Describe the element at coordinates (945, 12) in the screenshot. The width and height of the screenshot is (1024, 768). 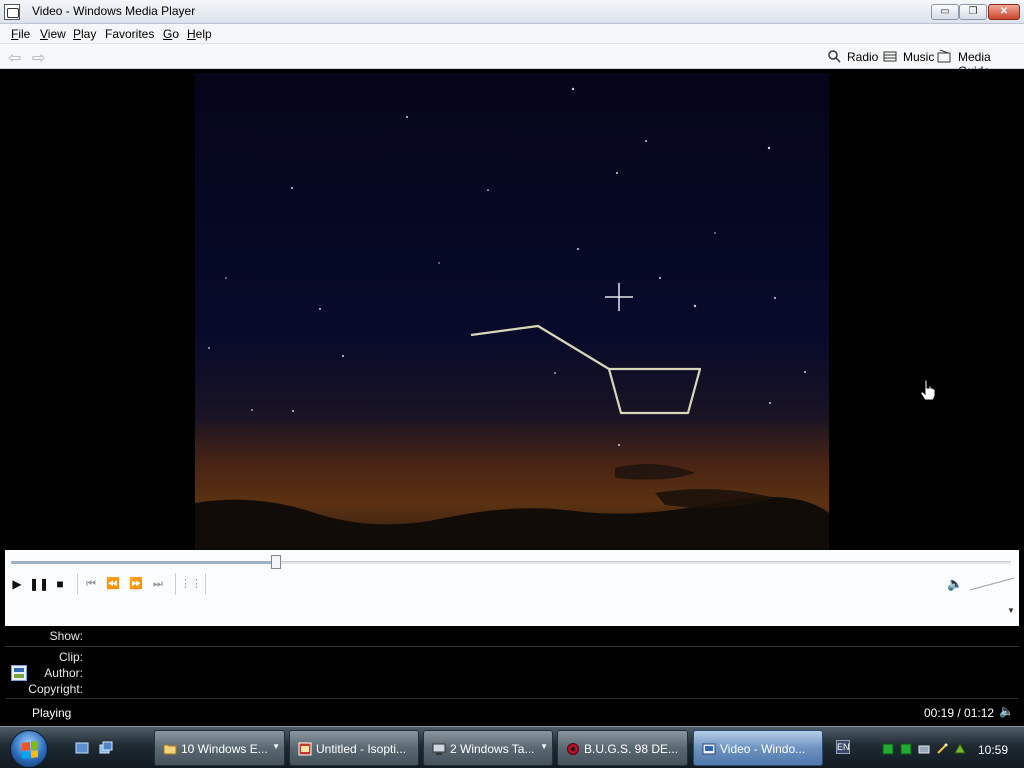
I see `minimize-button: ▭` at that location.